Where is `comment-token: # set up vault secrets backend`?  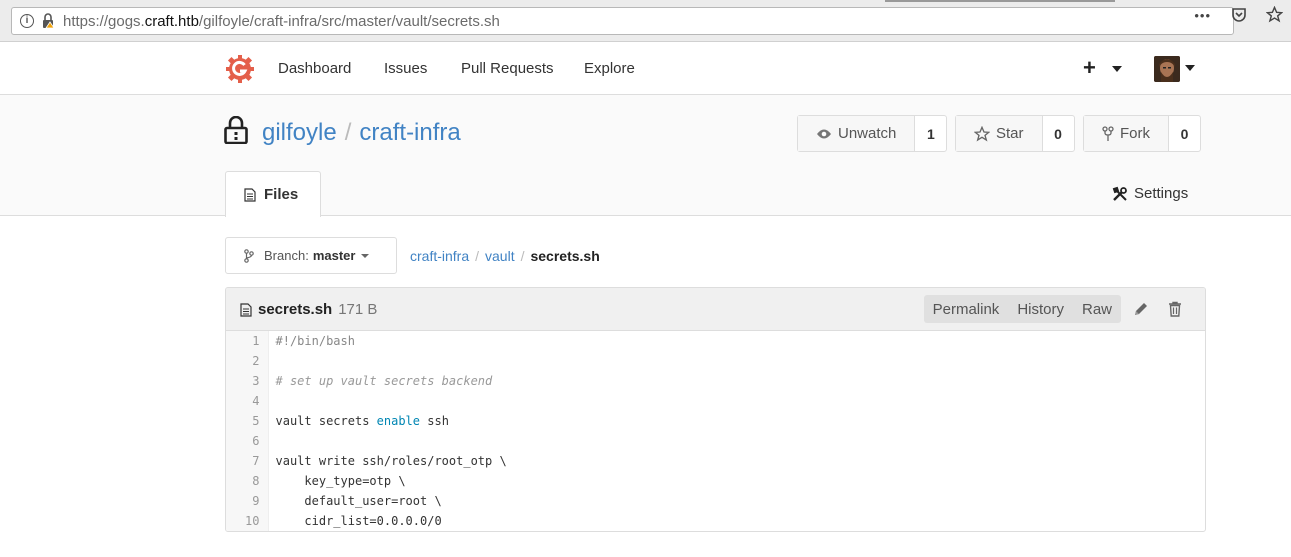
comment-token: # set up vault secrets backend is located at coordinates (384, 381).